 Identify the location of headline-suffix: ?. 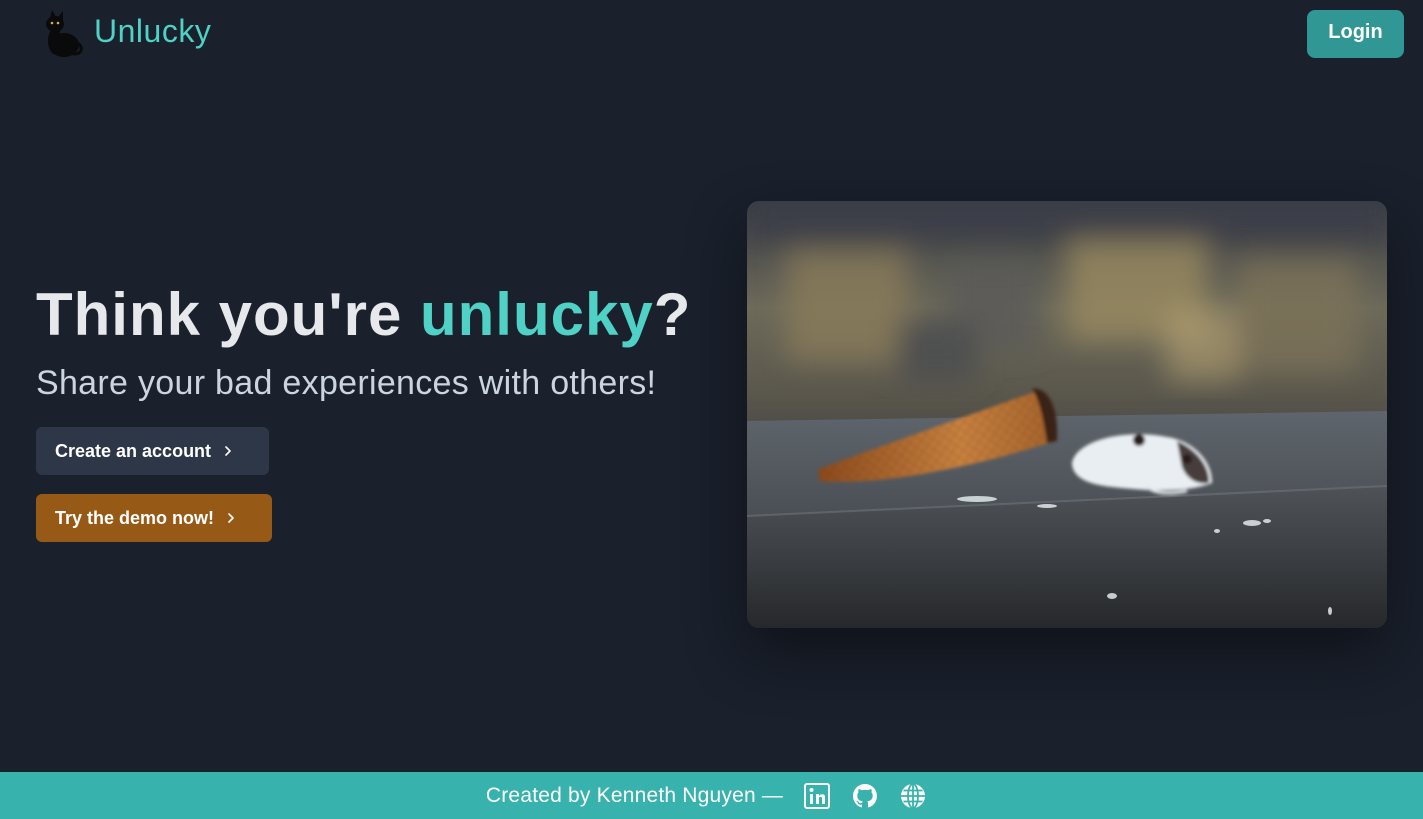
(672, 314).